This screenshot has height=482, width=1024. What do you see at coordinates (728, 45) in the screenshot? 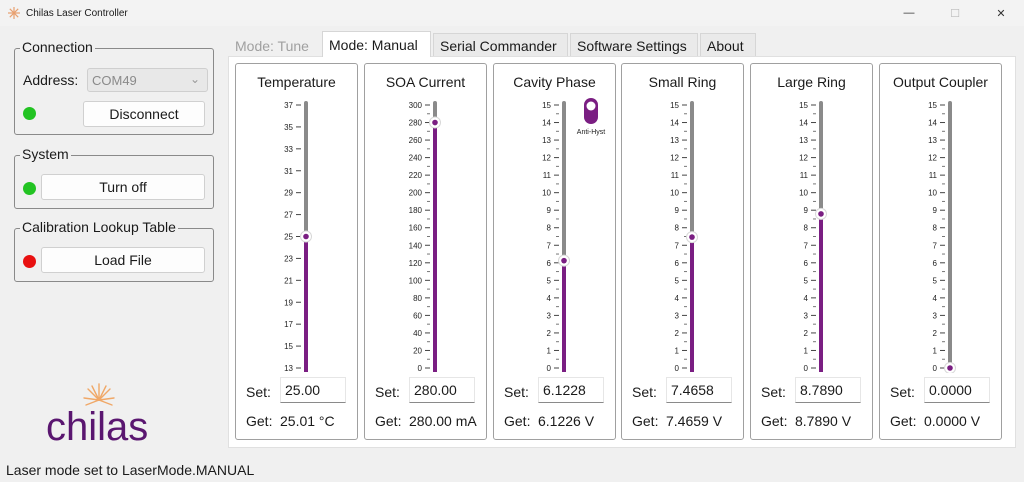
I see `tab-about: About` at bounding box center [728, 45].